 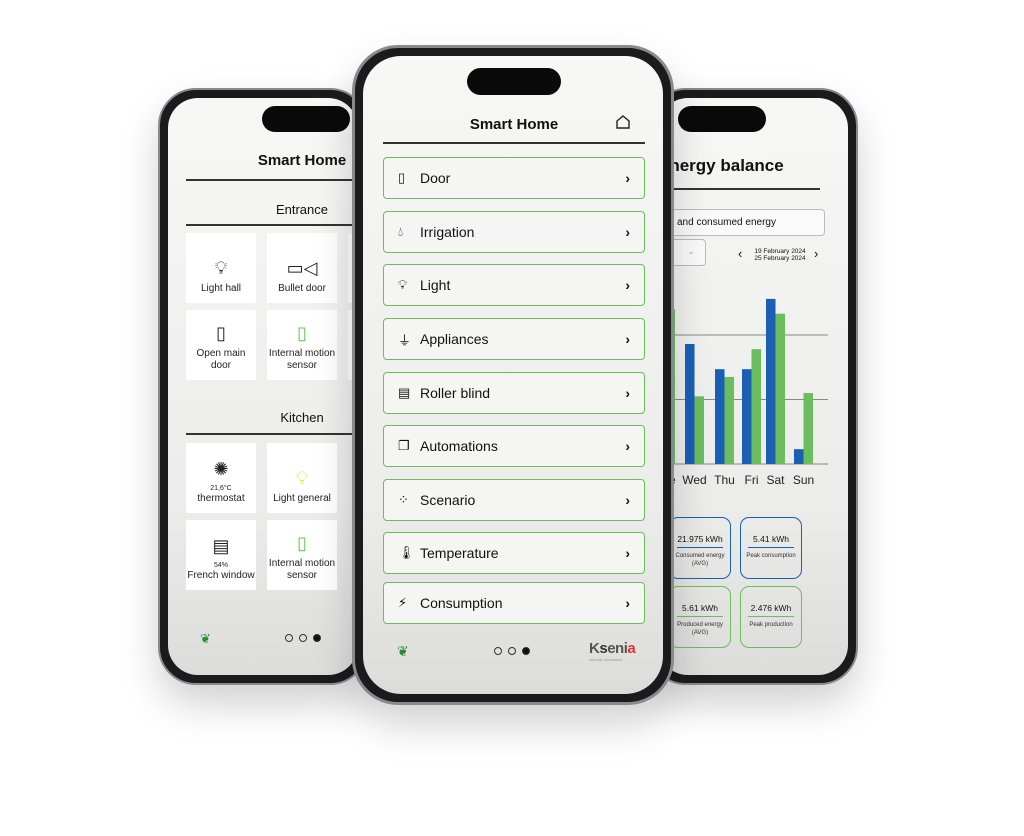 I want to click on menu-label: Consumption, so click(x=461, y=603).